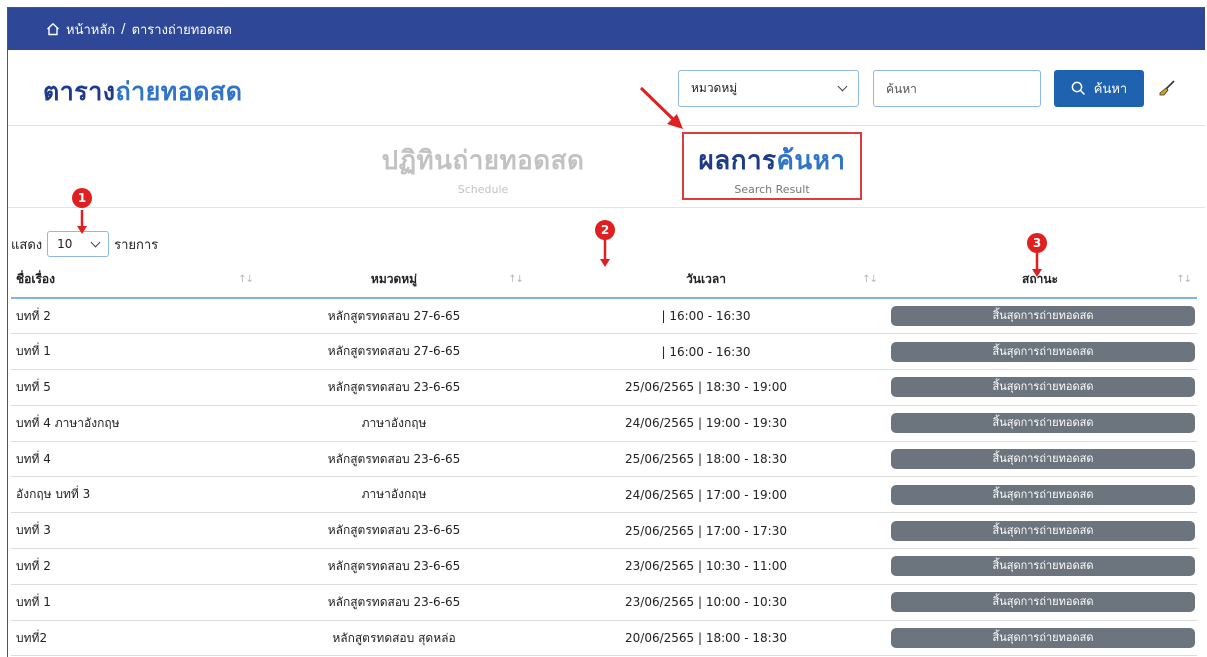  Describe the element at coordinates (1078, 88) in the screenshot. I see `search-icon` at that location.